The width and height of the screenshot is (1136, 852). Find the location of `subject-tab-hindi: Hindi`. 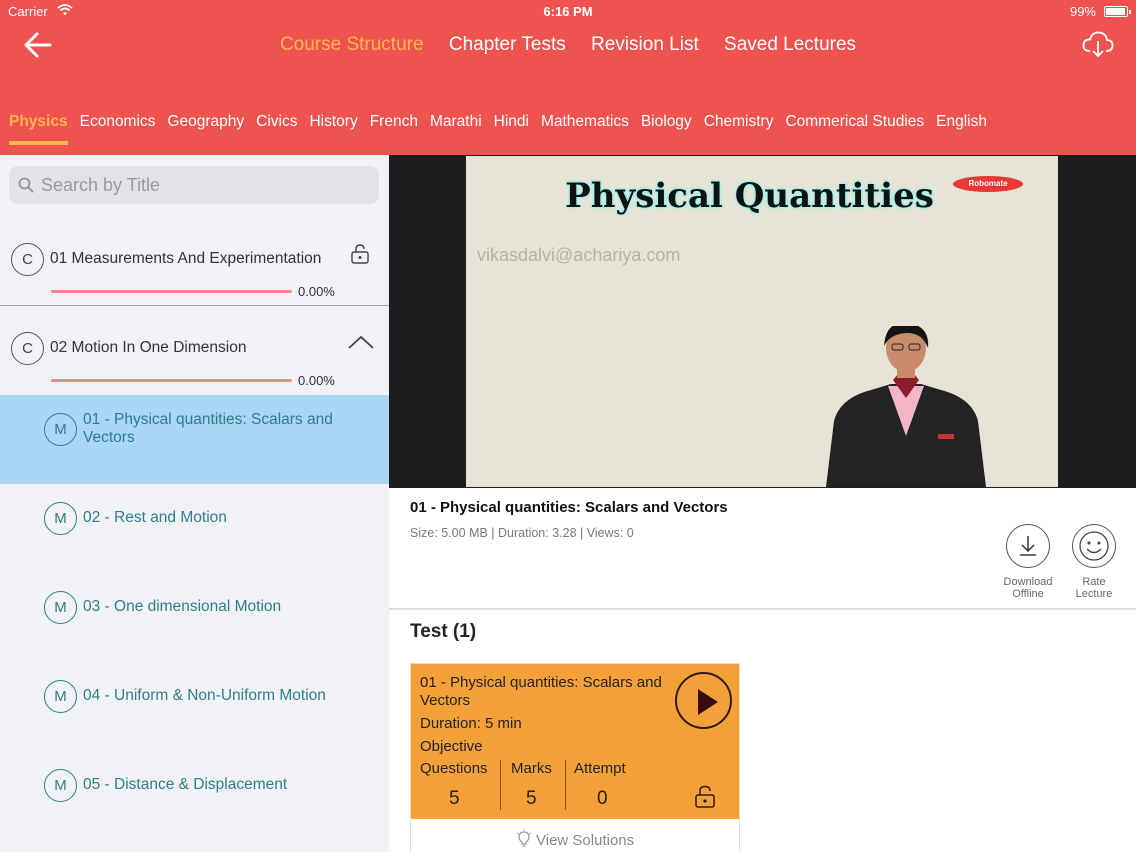

subject-tab-hindi: Hindi is located at coordinates (511, 129).